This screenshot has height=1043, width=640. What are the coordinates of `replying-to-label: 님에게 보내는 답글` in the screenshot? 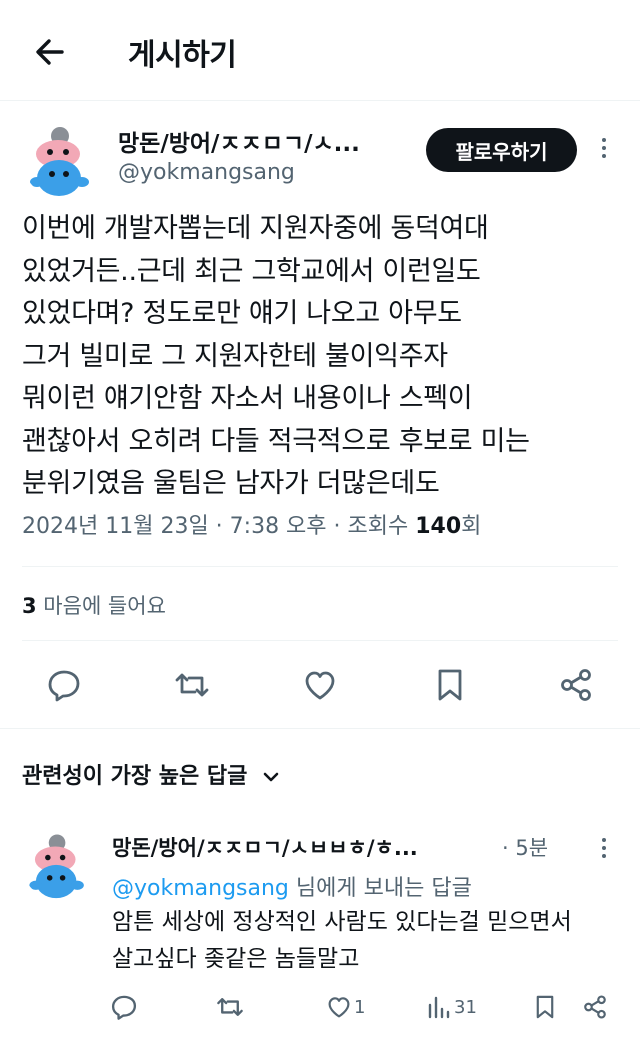 It's located at (380, 888).